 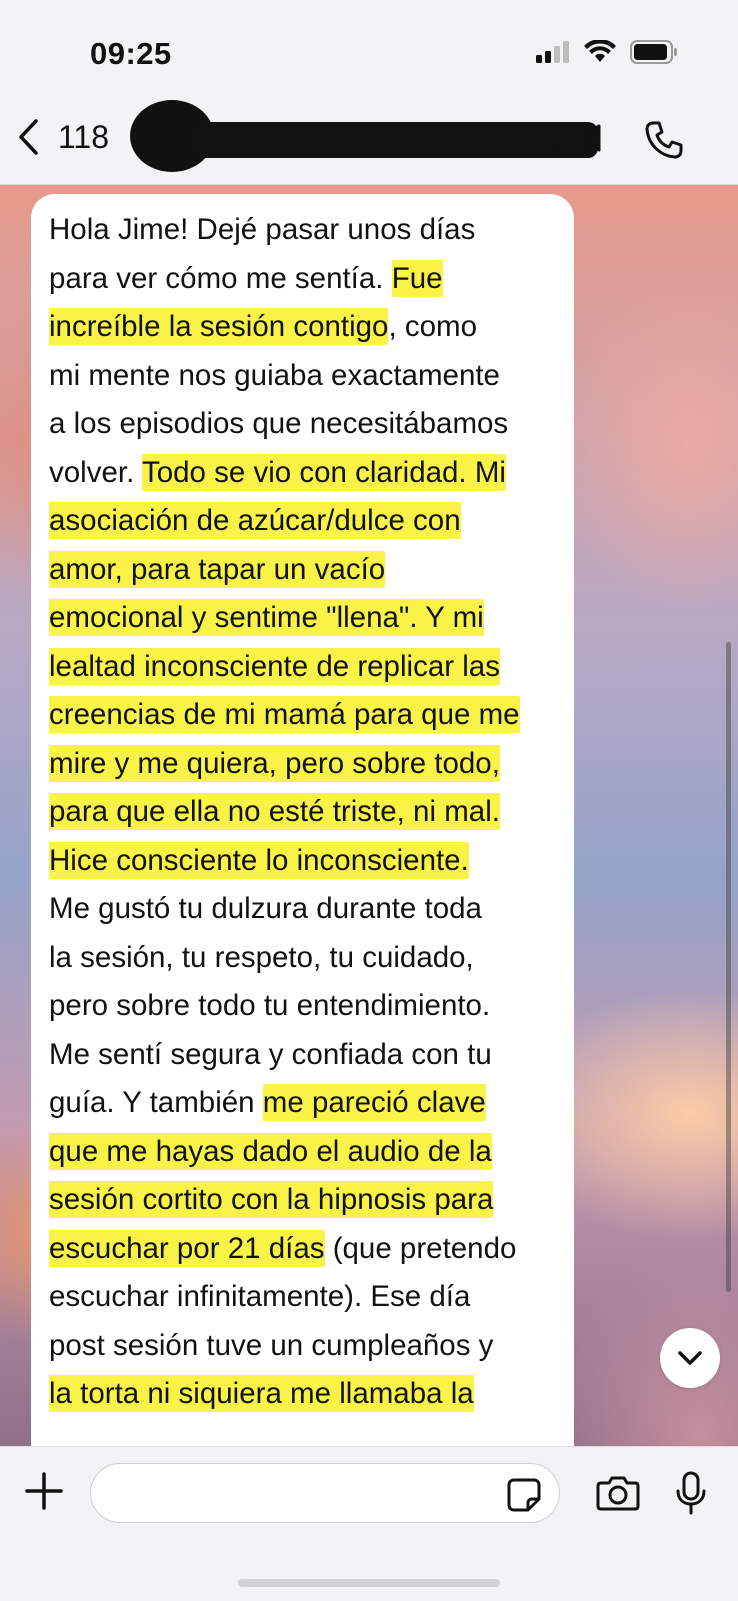 I want to click on chevron-down-icon, so click(x=690, y=1358).